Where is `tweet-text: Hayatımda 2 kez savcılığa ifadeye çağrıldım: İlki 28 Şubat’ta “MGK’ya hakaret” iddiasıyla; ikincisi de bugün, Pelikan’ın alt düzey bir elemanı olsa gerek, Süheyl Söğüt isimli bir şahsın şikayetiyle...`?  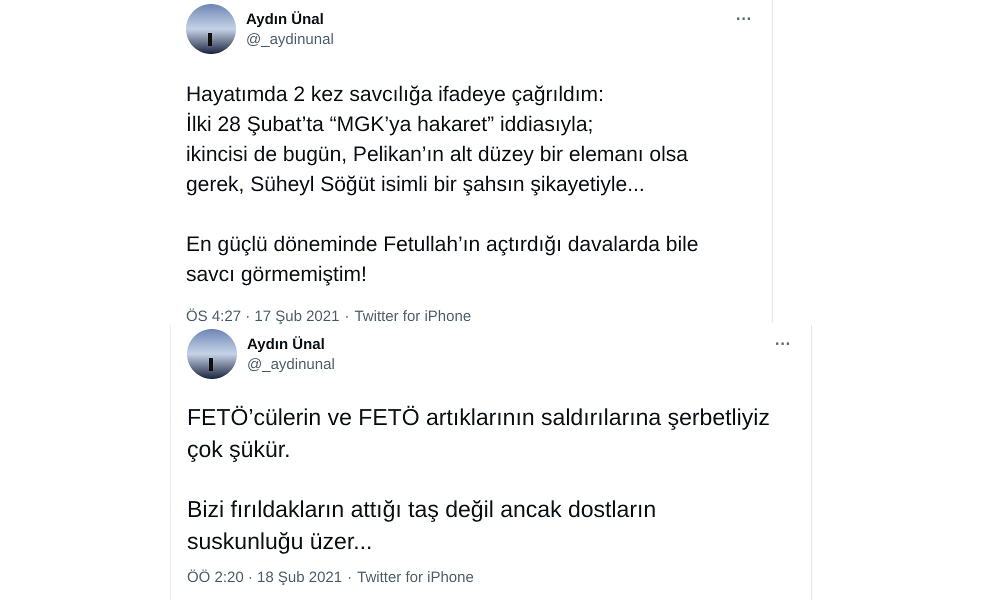
tweet-text: Hayatımda 2 kez savcılığa ifadeye çağrıldım: İlki 28 Şubat’ta “MGK’ya hakaret” iddiasıyla; ikincisi de bugün, Pelikan’ın alt düzey bir elemanı olsa gerek, Süheyl Söğüt isimli bir şahsın şikayetiyle... is located at coordinates (437, 140).